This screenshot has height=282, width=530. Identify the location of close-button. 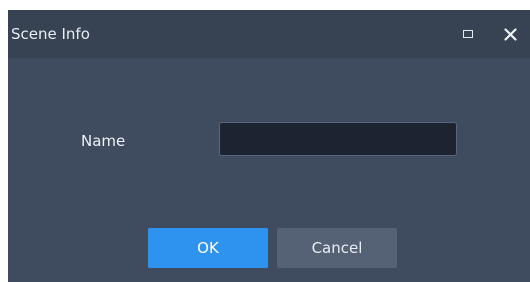
(510, 34).